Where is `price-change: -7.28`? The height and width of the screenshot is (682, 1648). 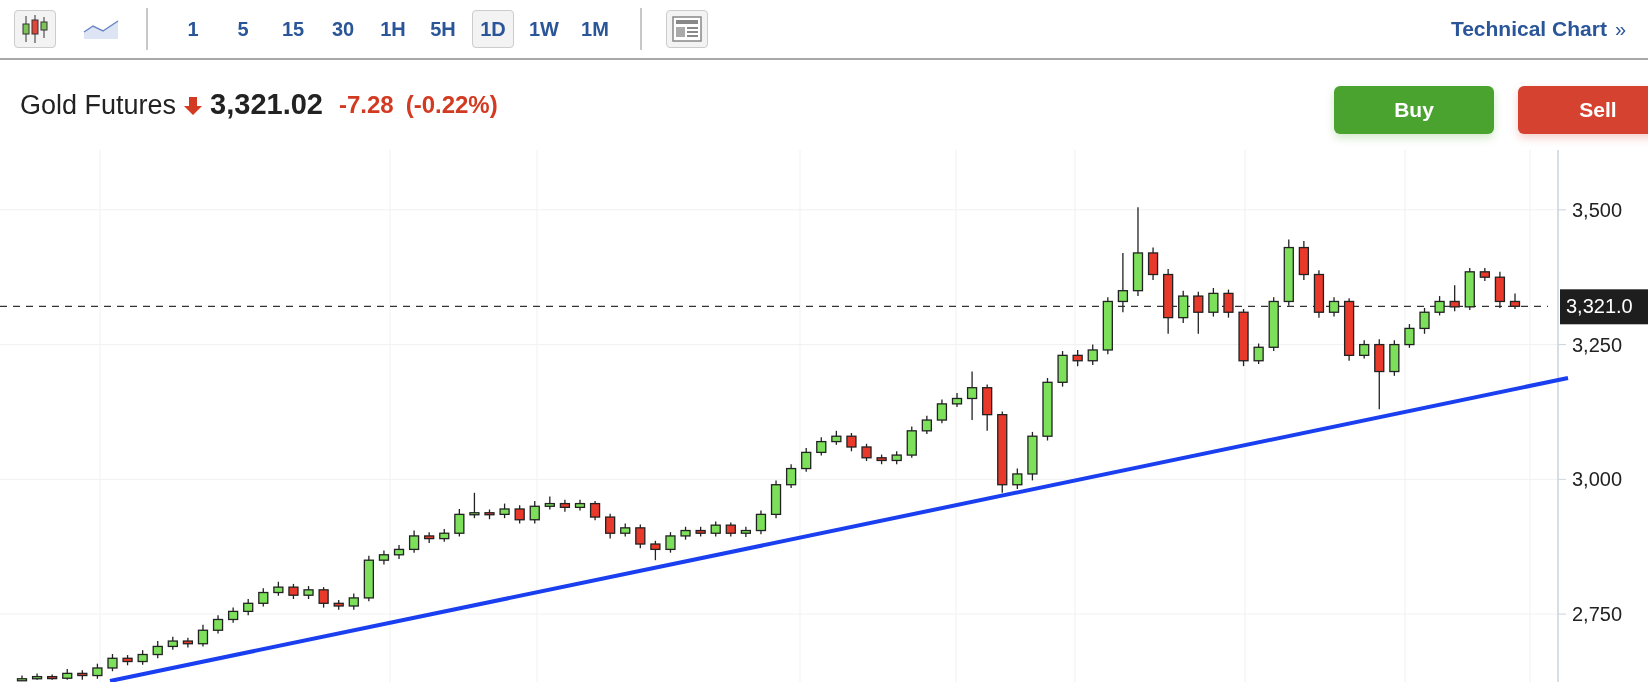
price-change: -7.28 is located at coordinates (366, 105).